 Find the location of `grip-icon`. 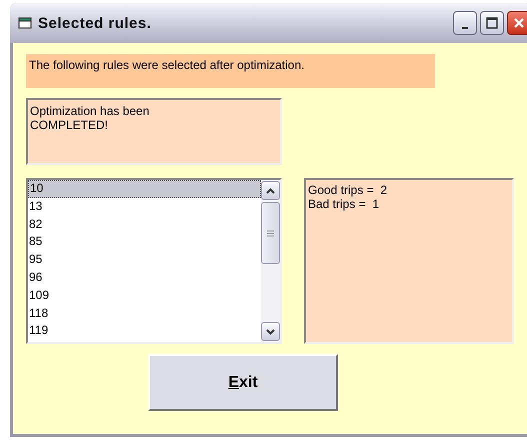

grip-icon is located at coordinates (270, 233).